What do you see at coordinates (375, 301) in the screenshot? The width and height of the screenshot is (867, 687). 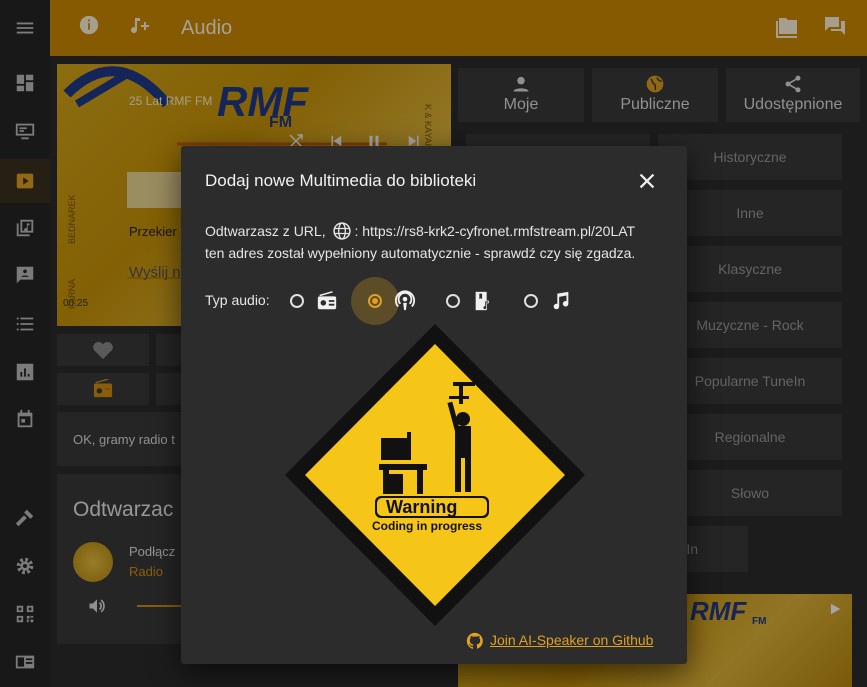 I see `audio-type-radio-podcast` at bounding box center [375, 301].